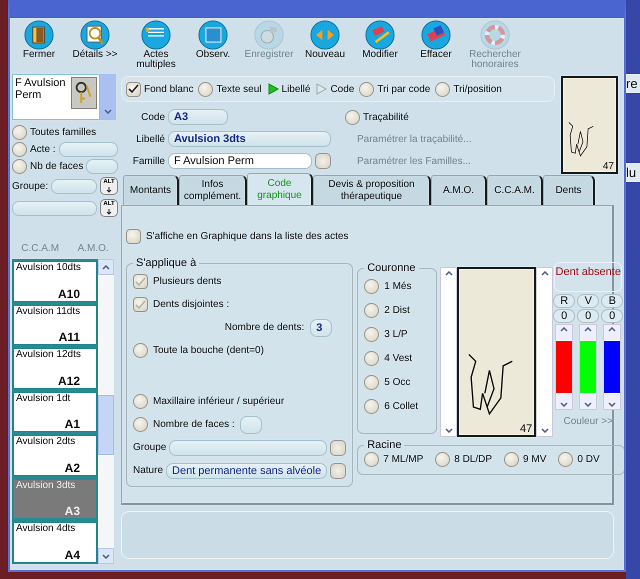 The height and width of the screenshot is (579, 640). Describe the element at coordinates (240, 161) in the screenshot. I see `famille-field: F Avulsion Perm` at that location.